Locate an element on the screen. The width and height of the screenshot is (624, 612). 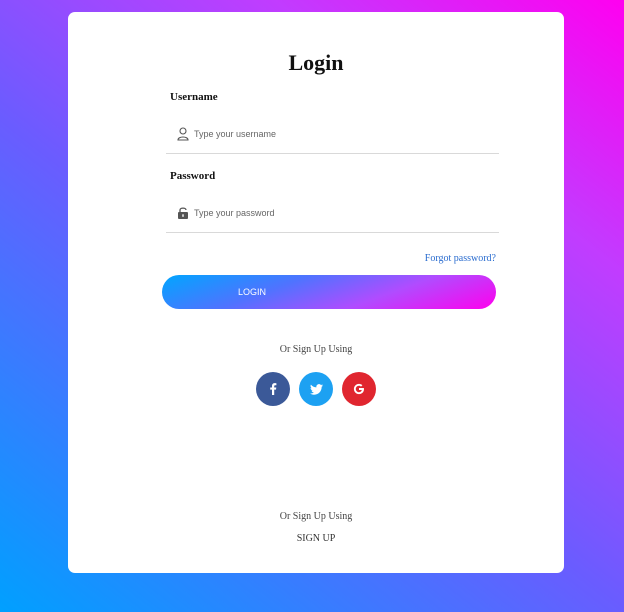
password-field is located at coordinates (332, 213).